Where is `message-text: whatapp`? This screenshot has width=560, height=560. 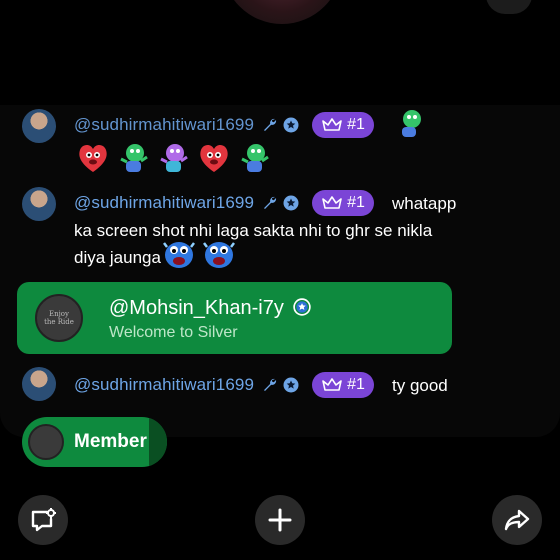
message-text: whatapp is located at coordinates (424, 203).